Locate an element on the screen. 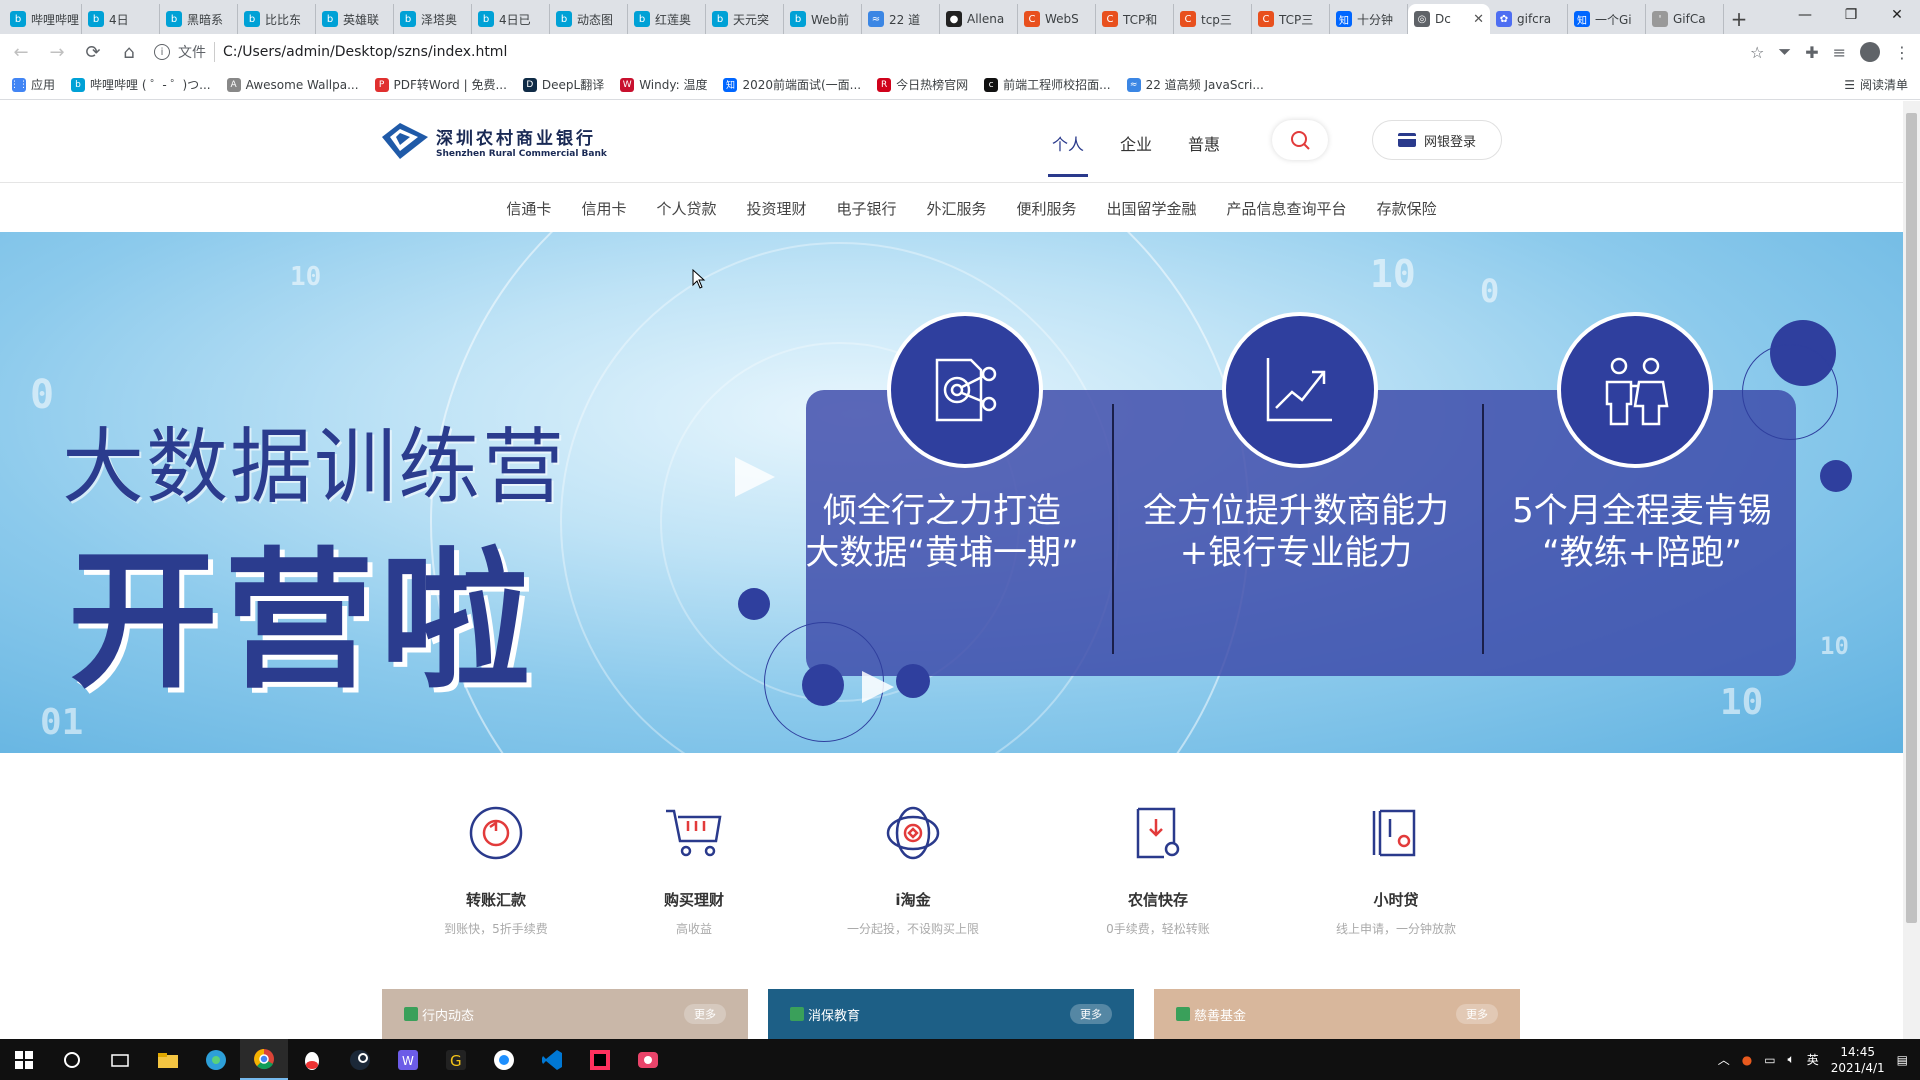  nav-inclusive: 普惠 is located at coordinates (1204, 154).